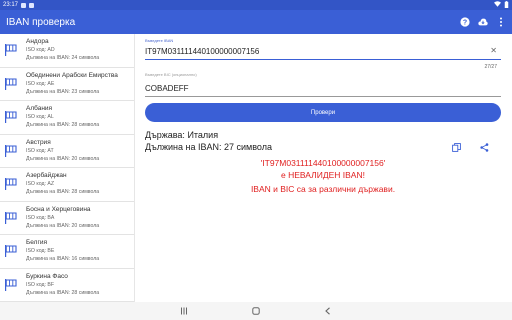 The image size is (512, 320). I want to click on country-iso: ISO код: AT, so click(40, 150).